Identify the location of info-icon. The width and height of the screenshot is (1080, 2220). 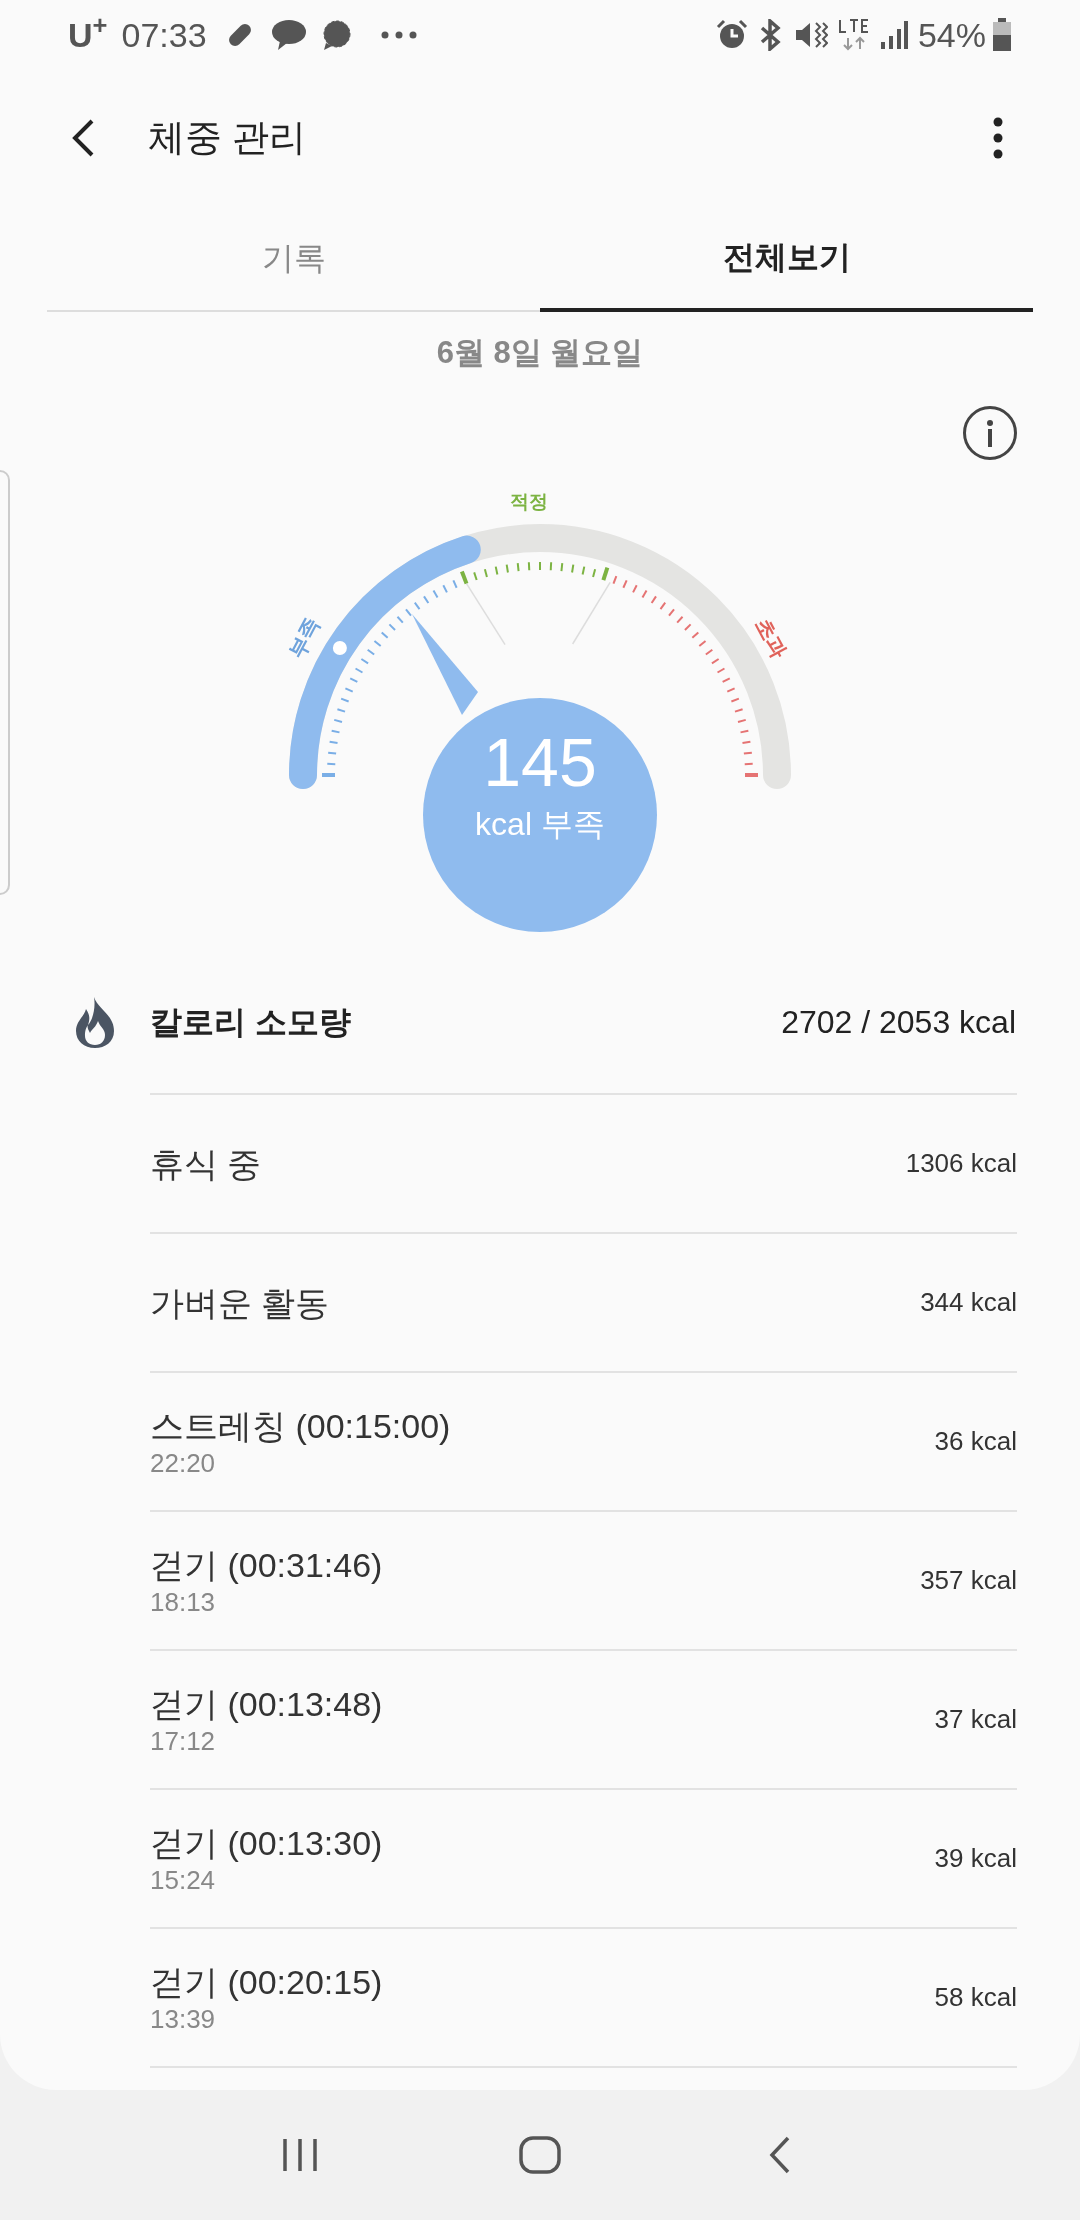
(990, 432).